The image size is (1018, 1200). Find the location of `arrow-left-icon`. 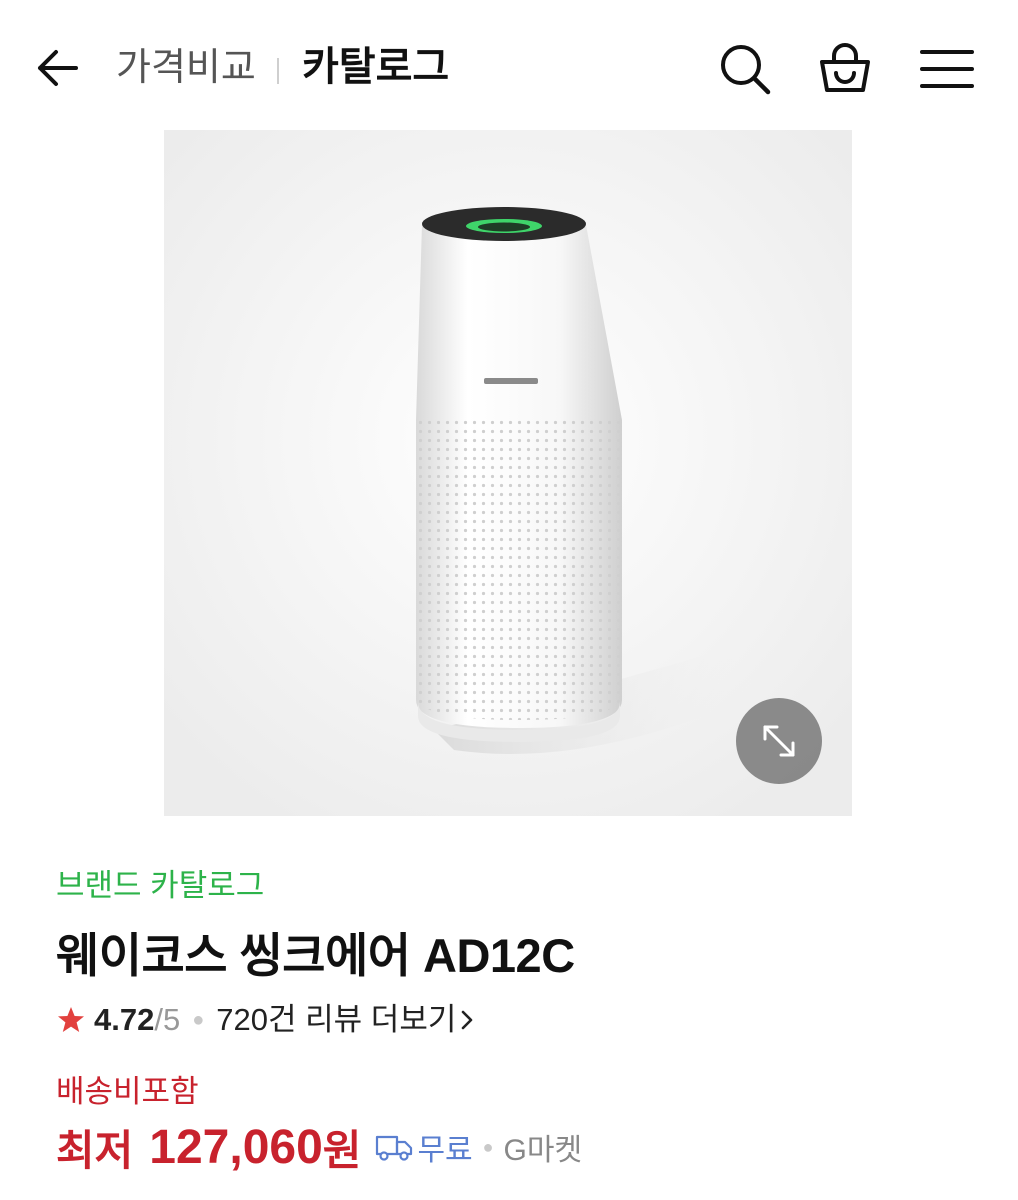

arrow-left-icon is located at coordinates (58, 68).